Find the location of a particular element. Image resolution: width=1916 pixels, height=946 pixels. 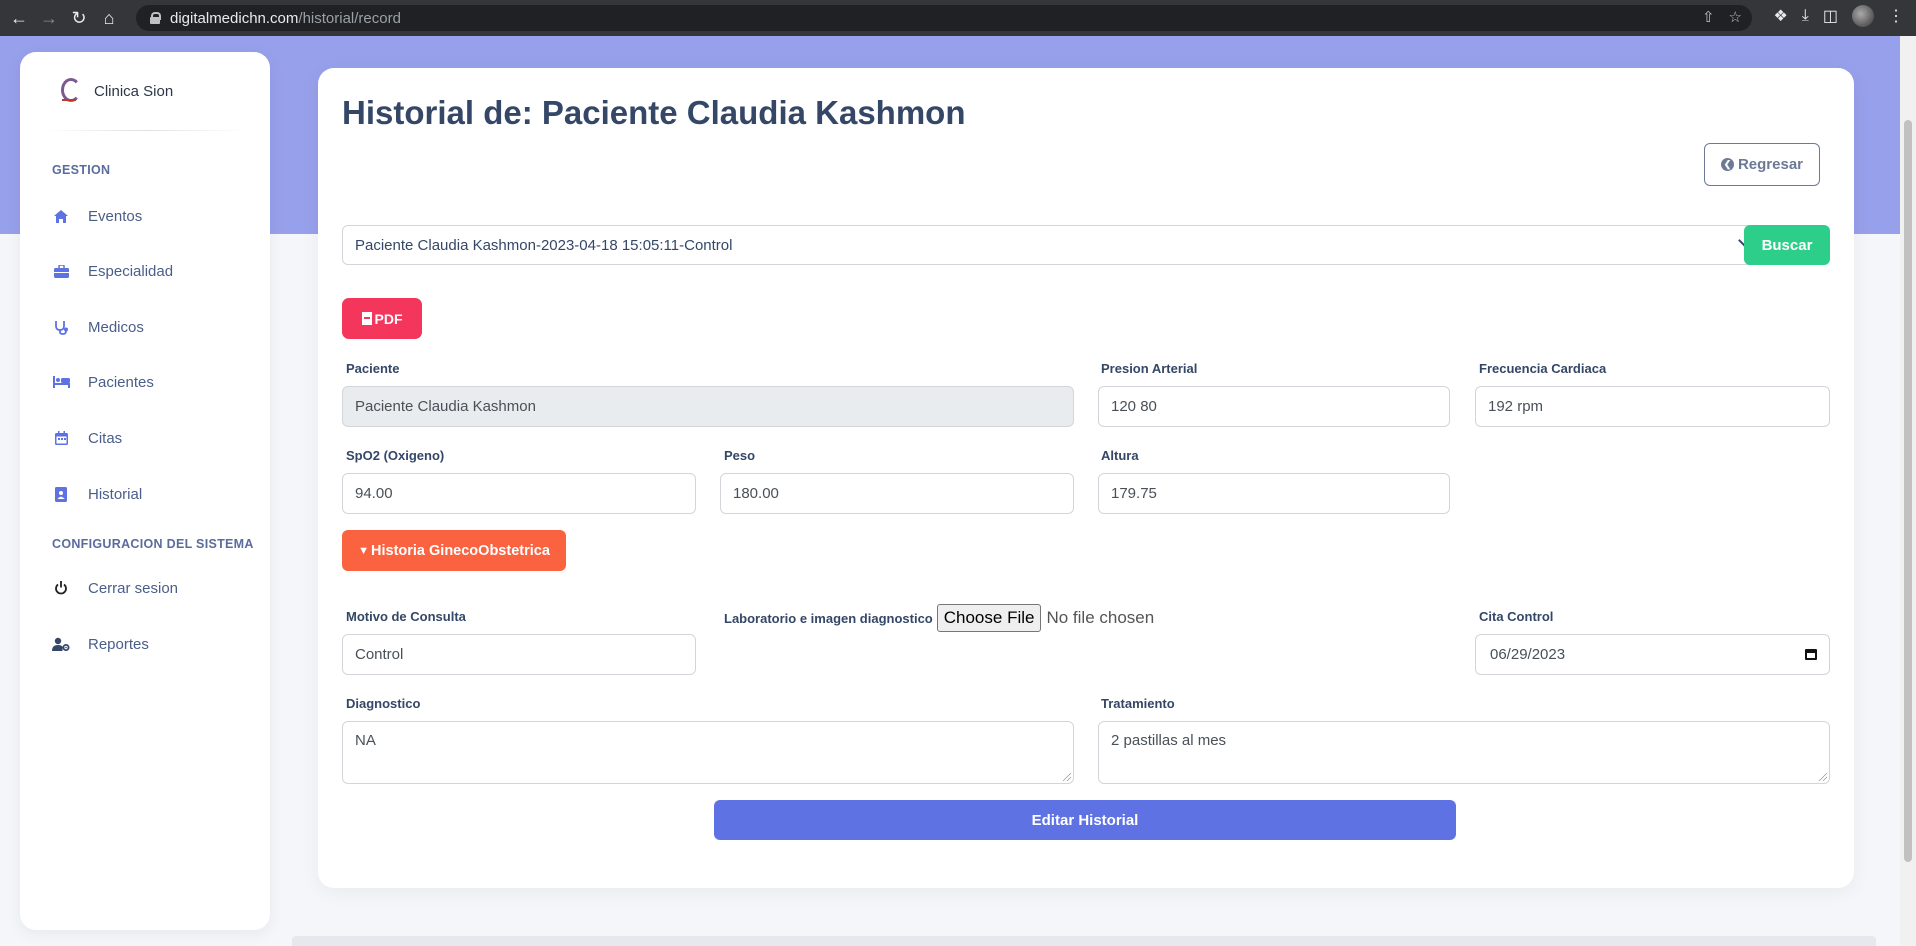

share-icon: ⇧ is located at coordinates (1708, 17).